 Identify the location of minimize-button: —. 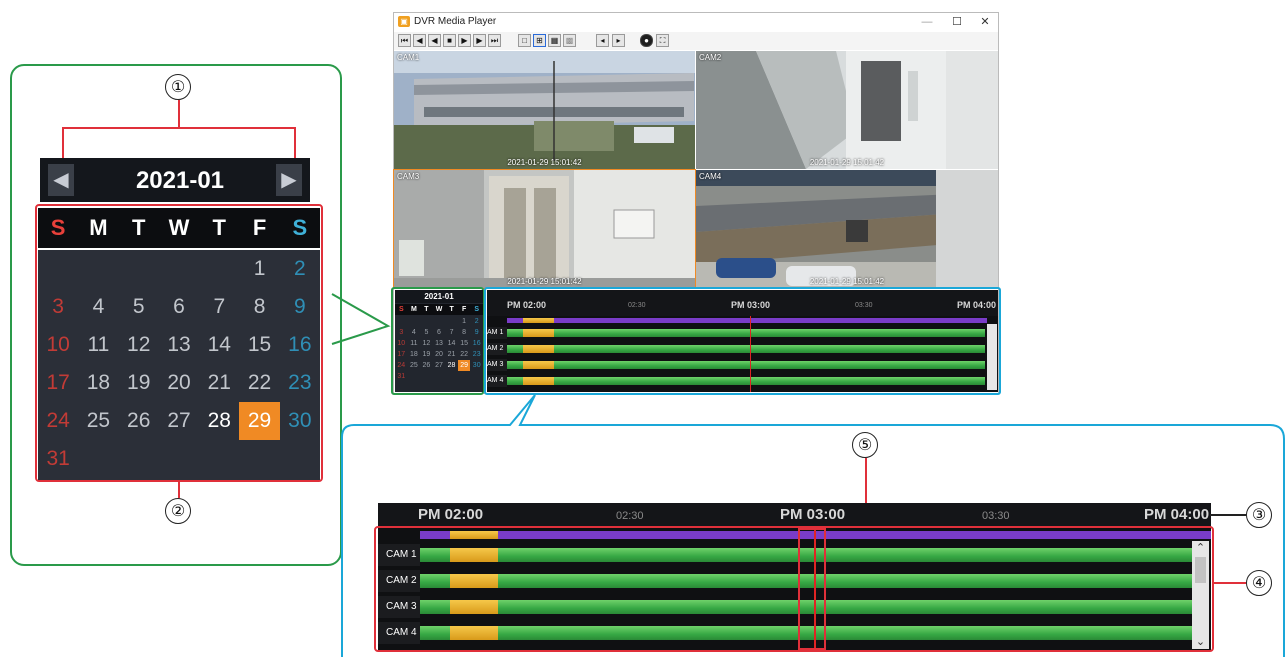
(927, 22).